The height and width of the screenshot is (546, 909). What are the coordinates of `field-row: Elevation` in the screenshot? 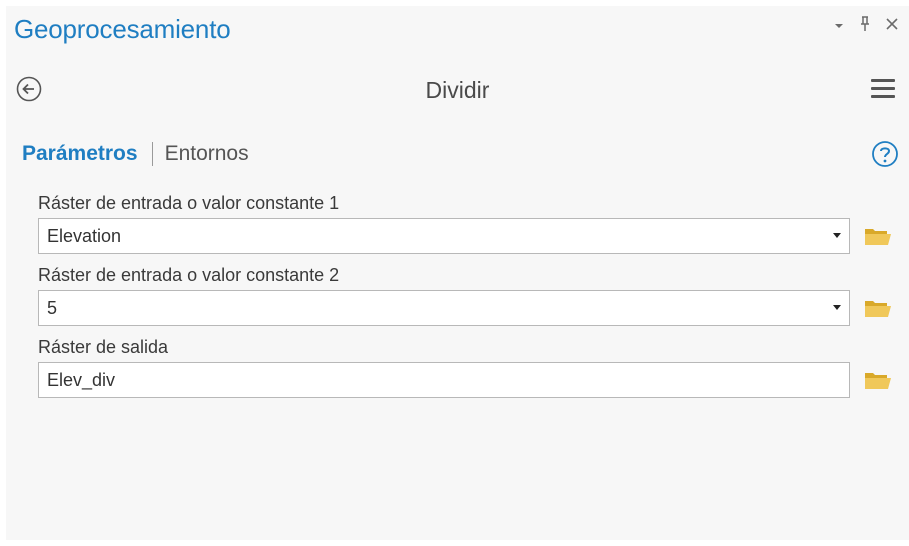 It's located at (468, 237).